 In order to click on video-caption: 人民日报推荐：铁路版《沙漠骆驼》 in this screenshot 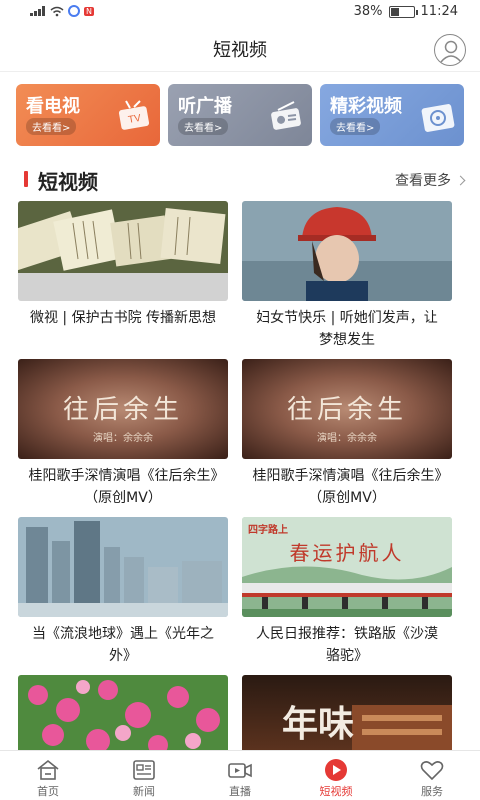, I will do `click(347, 645)`.